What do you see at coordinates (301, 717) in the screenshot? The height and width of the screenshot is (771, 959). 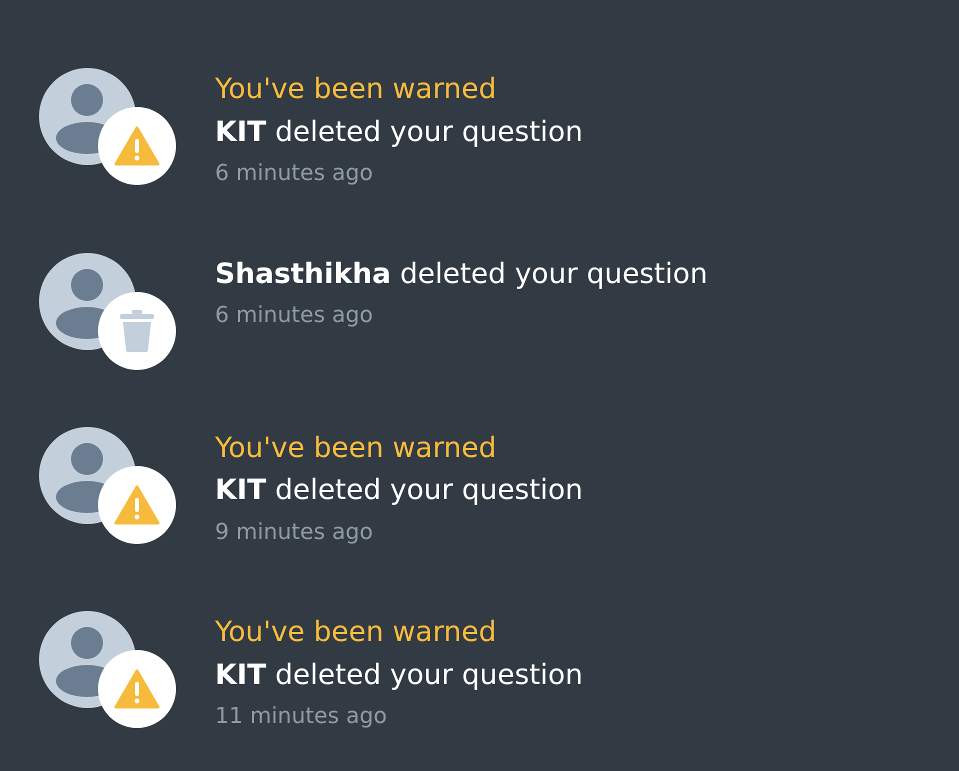 I see `timestamp: 11 minutes ago` at bounding box center [301, 717].